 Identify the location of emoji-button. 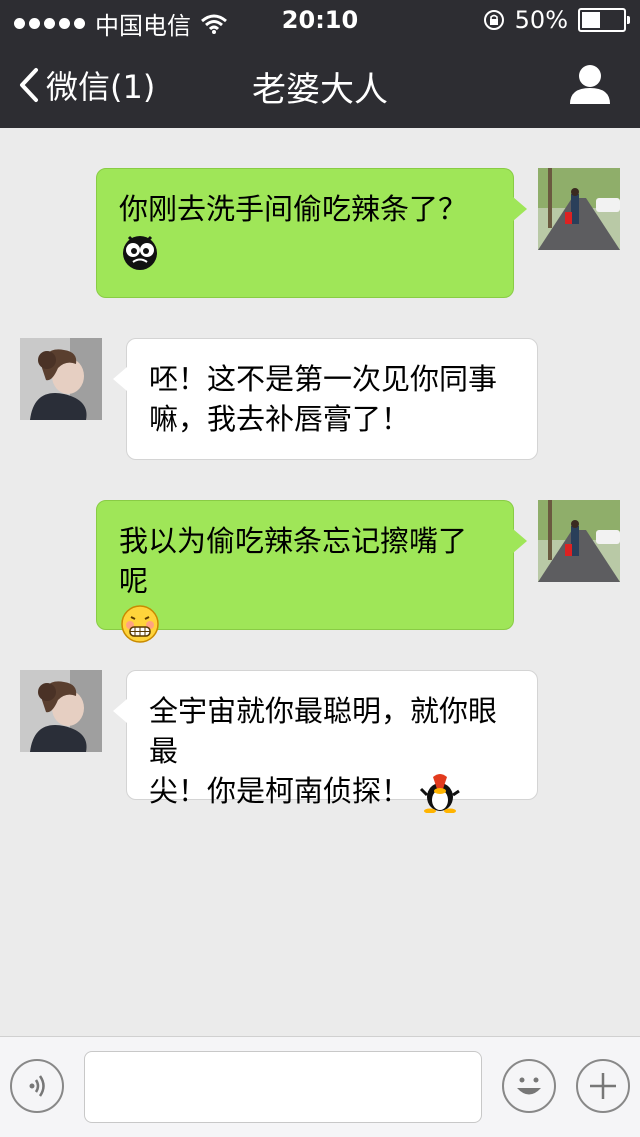
(529, 1086).